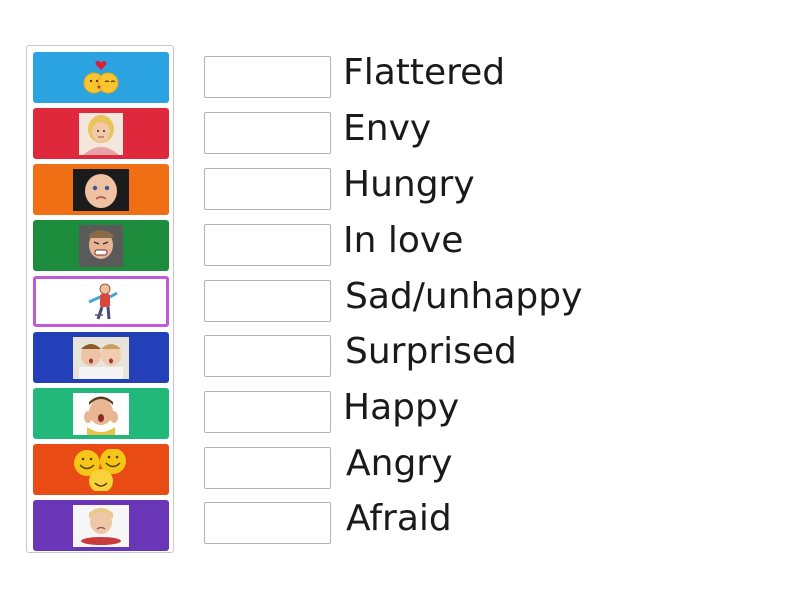  Describe the element at coordinates (403, 240) in the screenshot. I see `answer-label: In love` at that location.